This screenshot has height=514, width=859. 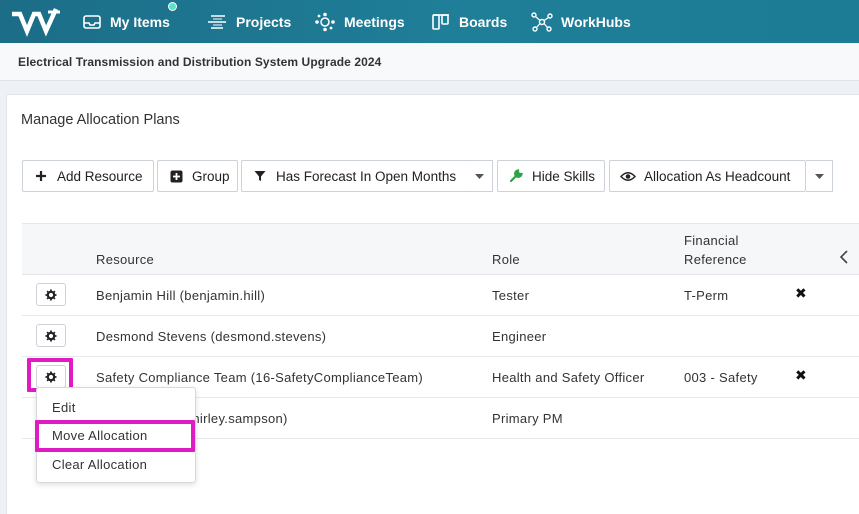 What do you see at coordinates (568, 377) in the screenshot?
I see `row-role: Health and Safety Officer` at bounding box center [568, 377].